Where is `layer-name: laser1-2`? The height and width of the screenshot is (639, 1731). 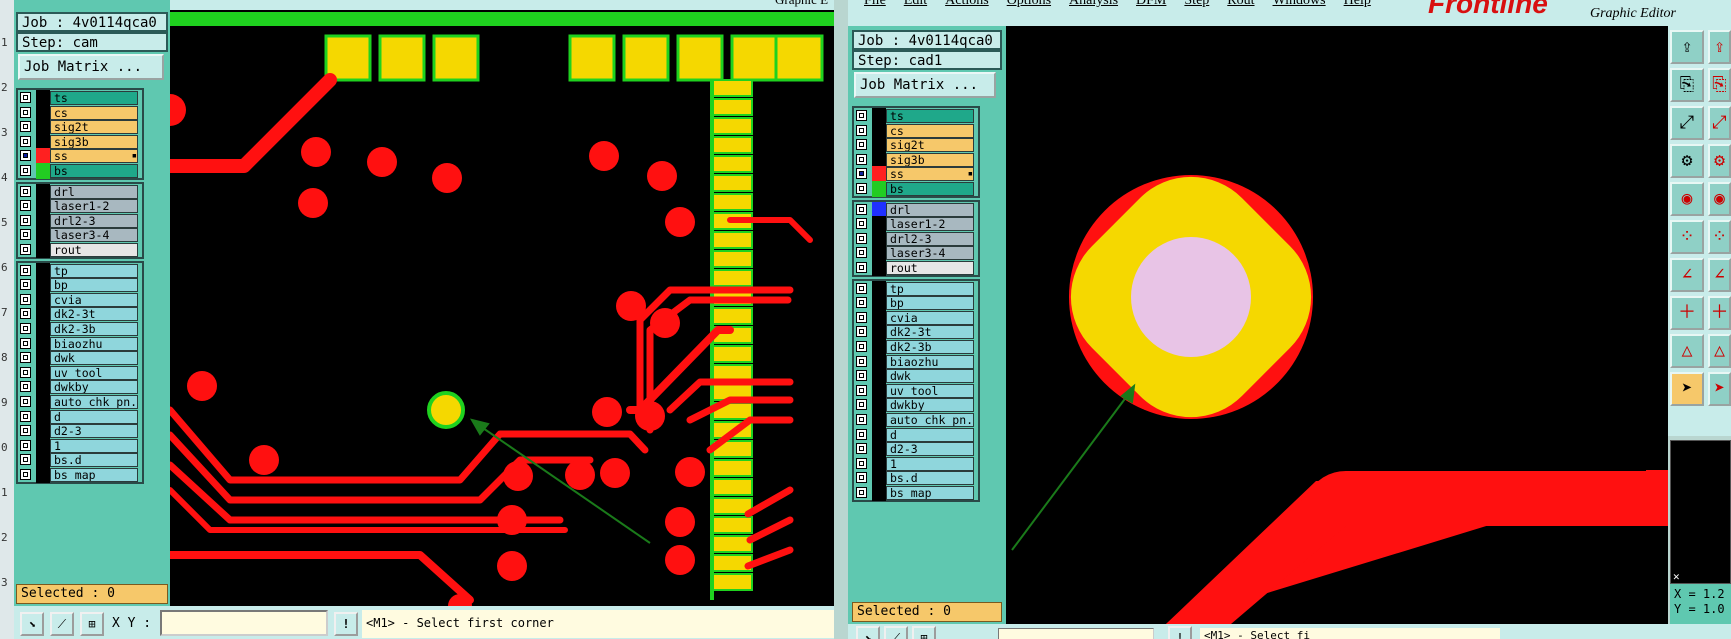
layer-name: laser1-2 is located at coordinates (930, 224).